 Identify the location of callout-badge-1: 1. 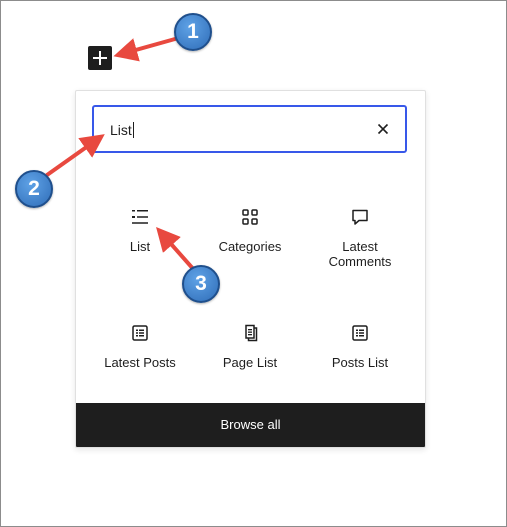
(193, 32).